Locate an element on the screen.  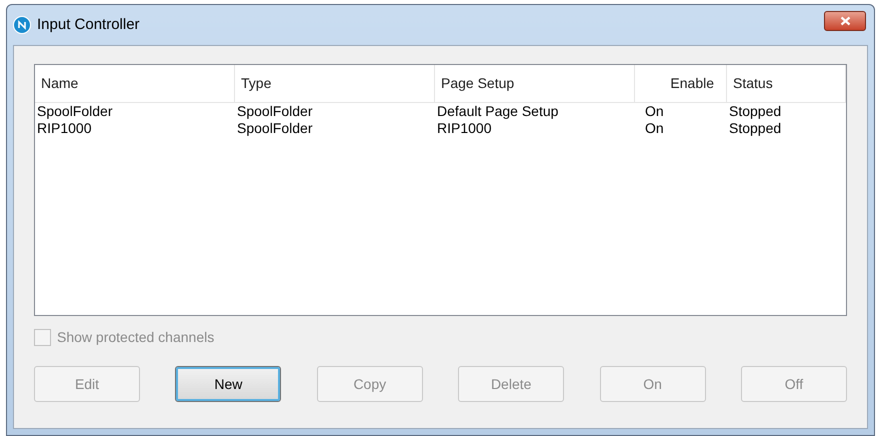
column-header: Status is located at coordinates (786, 83).